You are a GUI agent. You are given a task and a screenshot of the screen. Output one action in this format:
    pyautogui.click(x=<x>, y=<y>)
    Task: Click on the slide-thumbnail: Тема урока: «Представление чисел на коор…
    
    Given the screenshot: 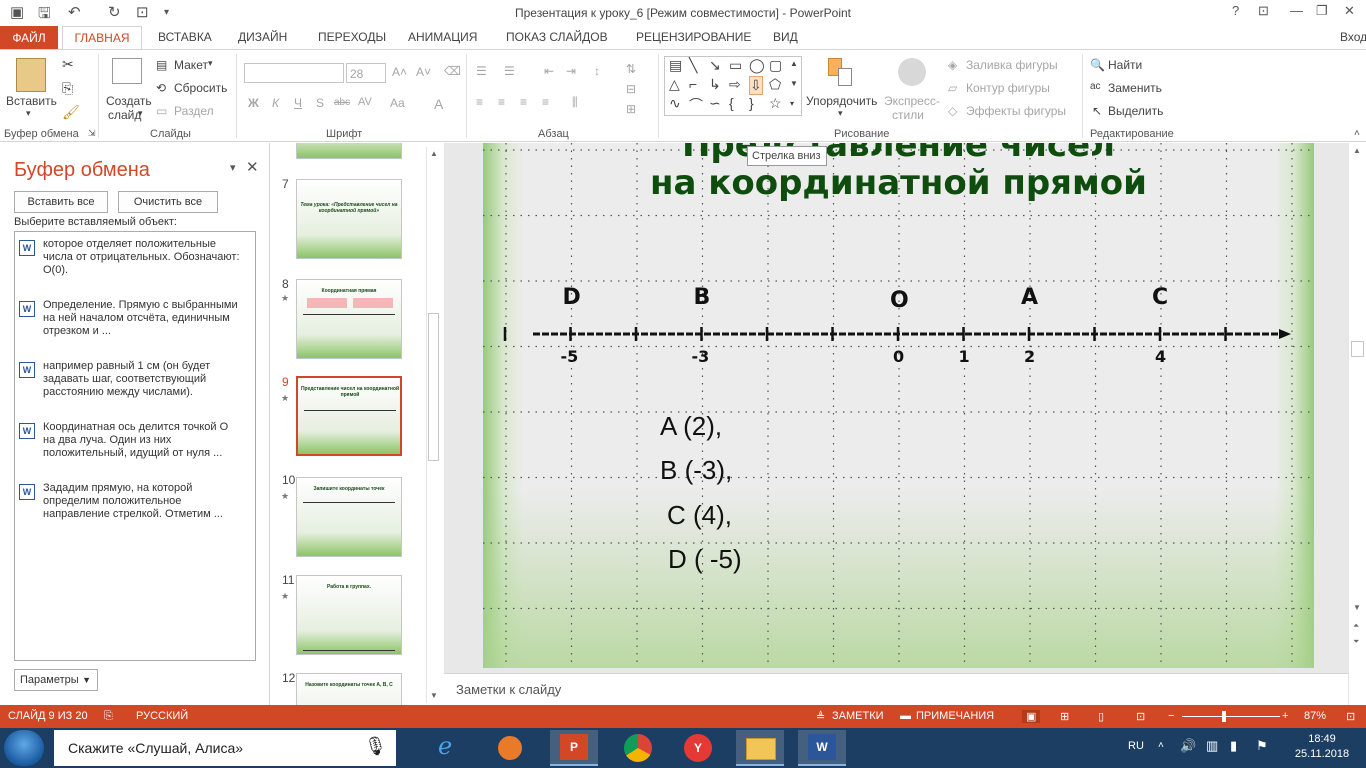 What is the action you would take?
    pyautogui.click(x=349, y=219)
    